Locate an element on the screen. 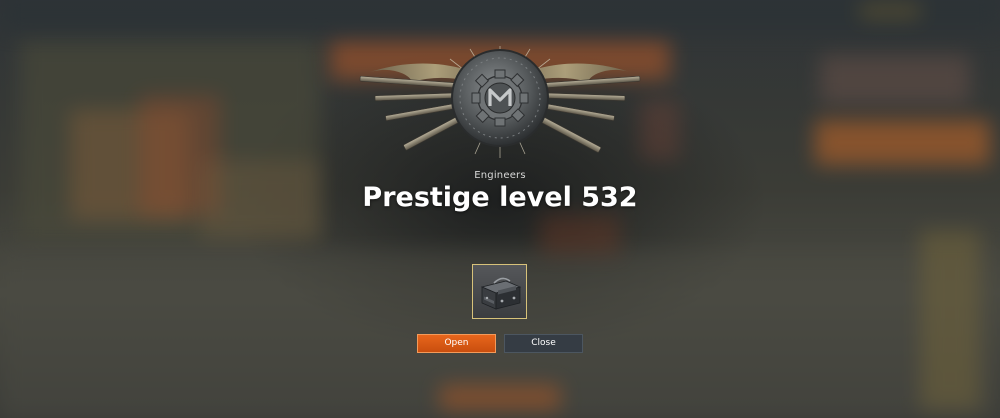 The width and height of the screenshot is (1000, 418). close-button: Close is located at coordinates (543, 343).